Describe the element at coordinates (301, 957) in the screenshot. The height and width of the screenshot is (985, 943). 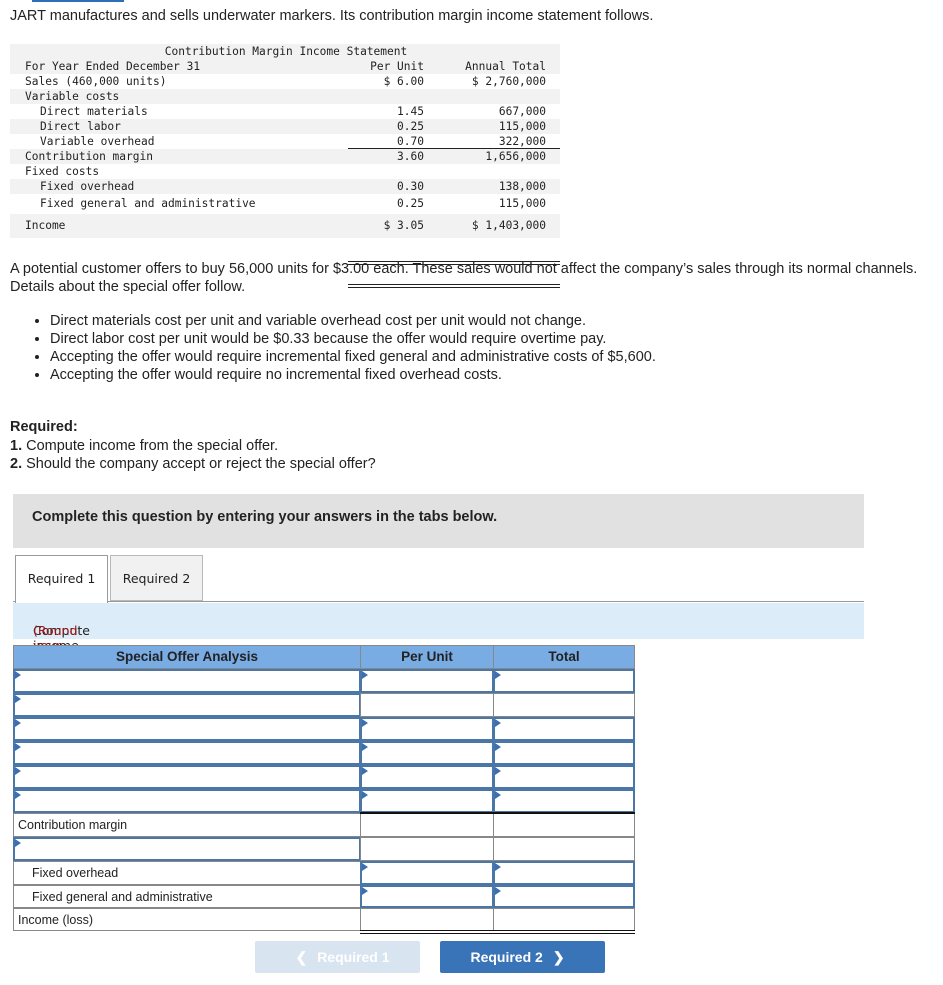
I see `chevron-left-icon: ❮` at that location.